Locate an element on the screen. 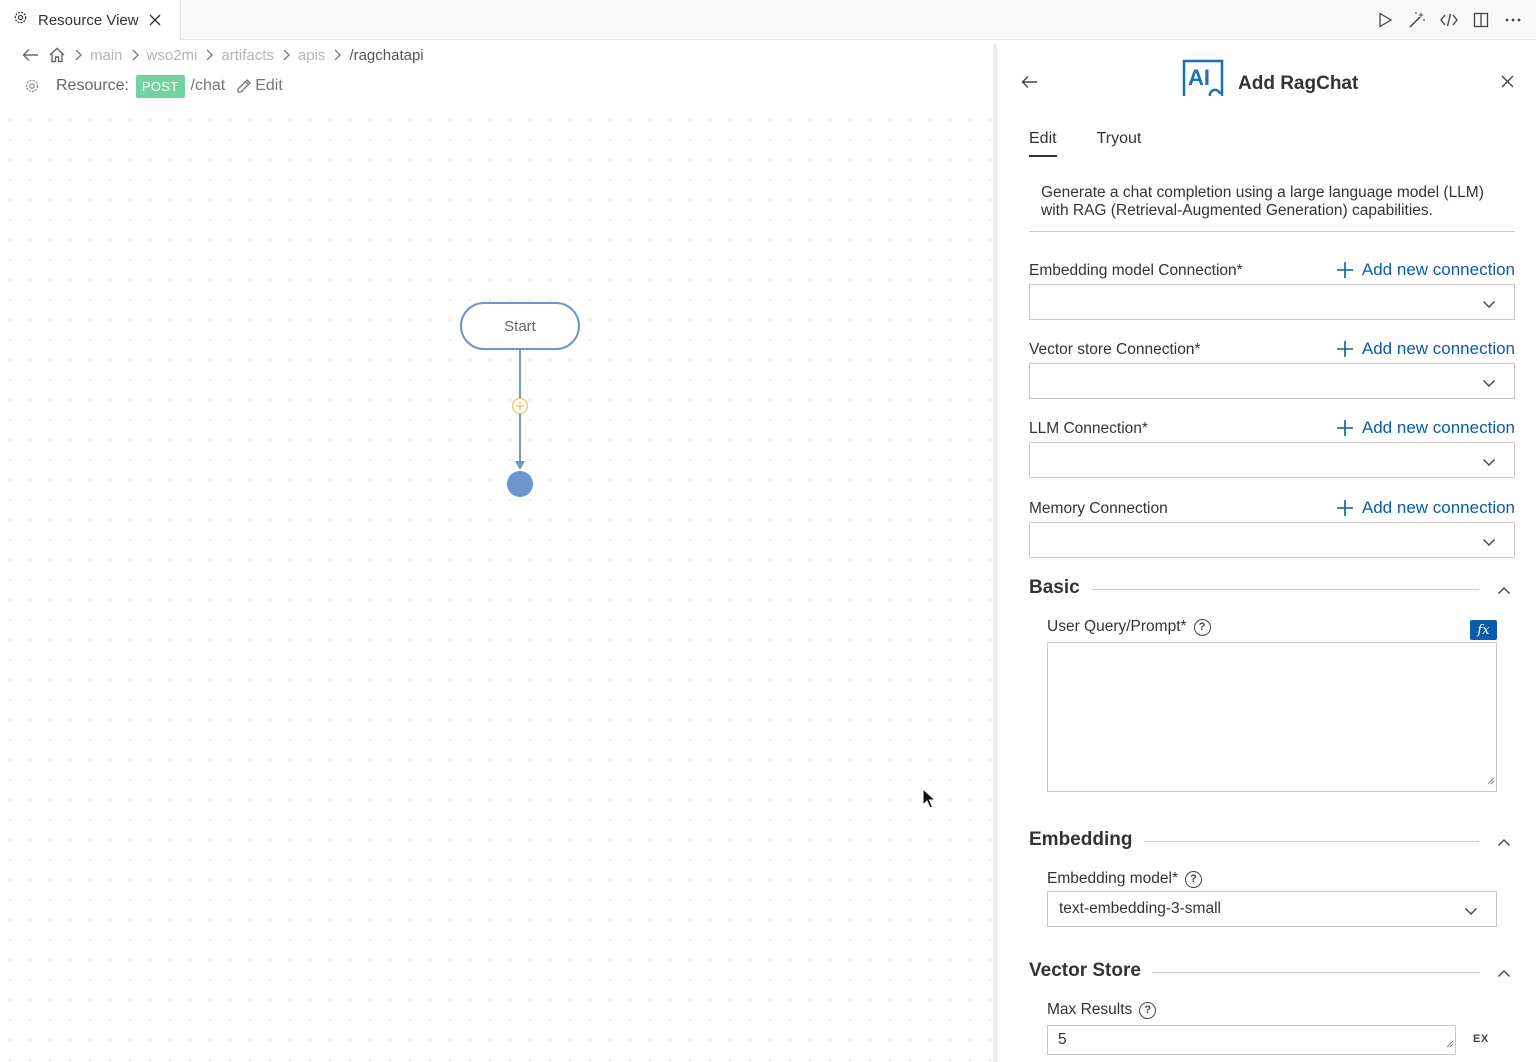 The image size is (1536, 1062). prompt-textarea is located at coordinates (1272, 717).